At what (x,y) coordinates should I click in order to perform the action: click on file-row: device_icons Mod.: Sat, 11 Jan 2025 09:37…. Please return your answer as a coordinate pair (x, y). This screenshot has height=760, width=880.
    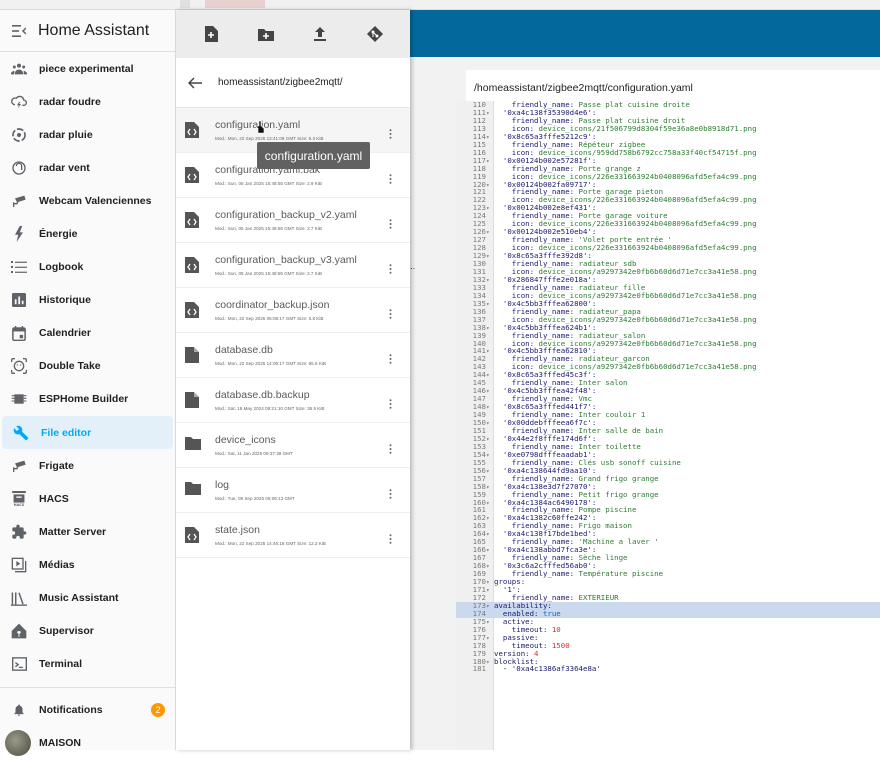
    Looking at the image, I should click on (293, 445).